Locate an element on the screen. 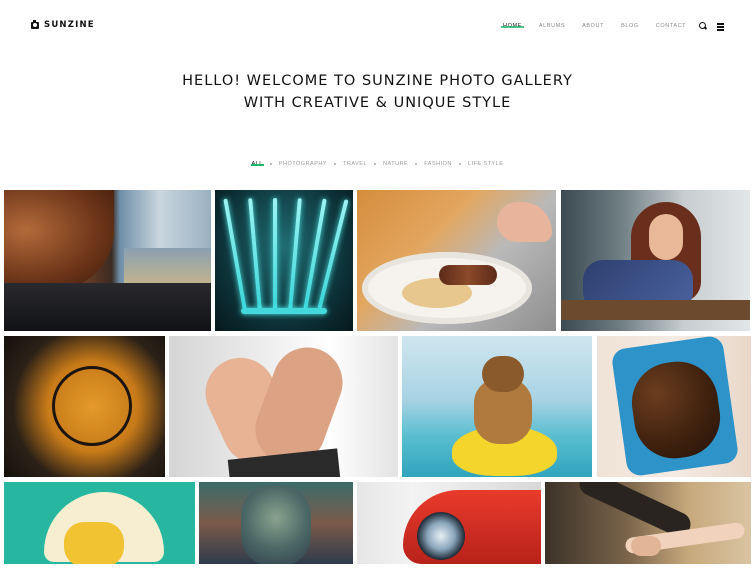 This screenshot has height=580, width=755. gallery-photo-holding-hands is located at coordinates (648, 523).